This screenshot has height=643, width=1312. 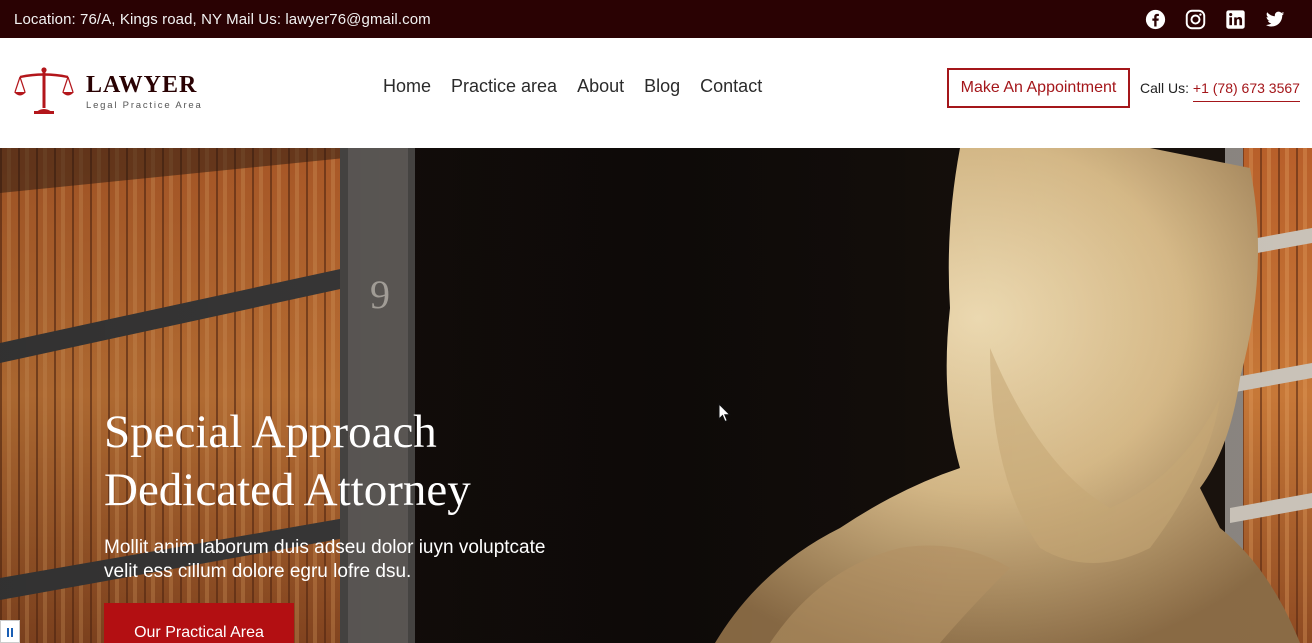 I want to click on logo-subtitle: Legal Practice Area, so click(x=144, y=105).